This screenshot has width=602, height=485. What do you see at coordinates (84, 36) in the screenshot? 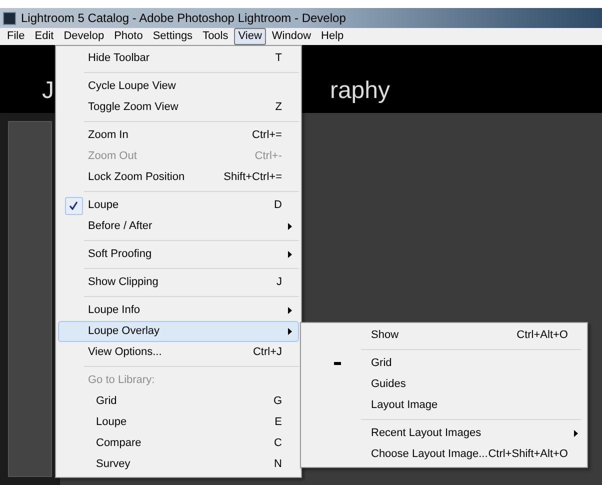
I see `menu-bar-item: Develop` at bounding box center [84, 36].